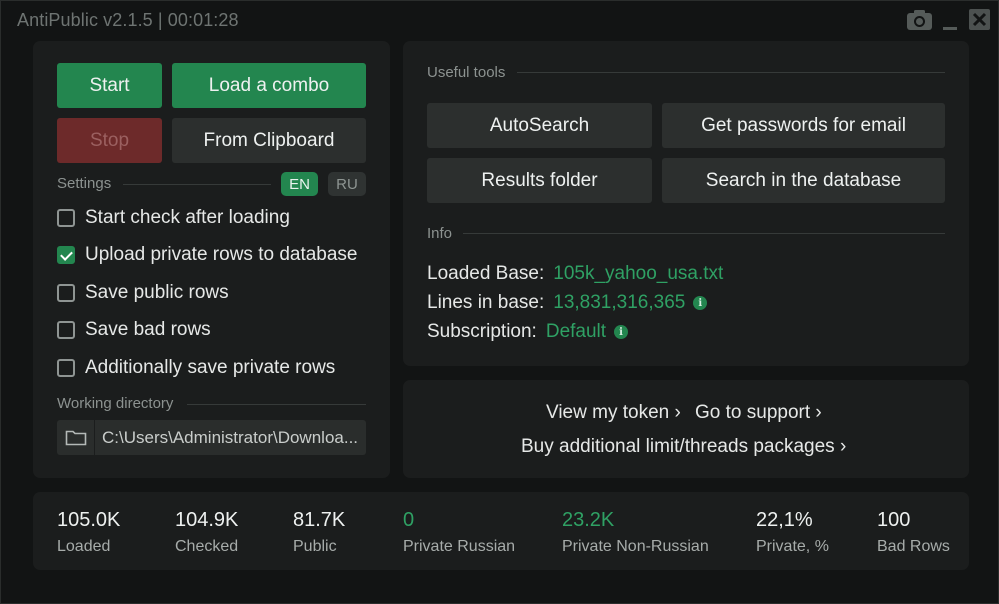 The width and height of the screenshot is (999, 604). I want to click on option-save-private: Additionally save private rows, so click(196, 368).